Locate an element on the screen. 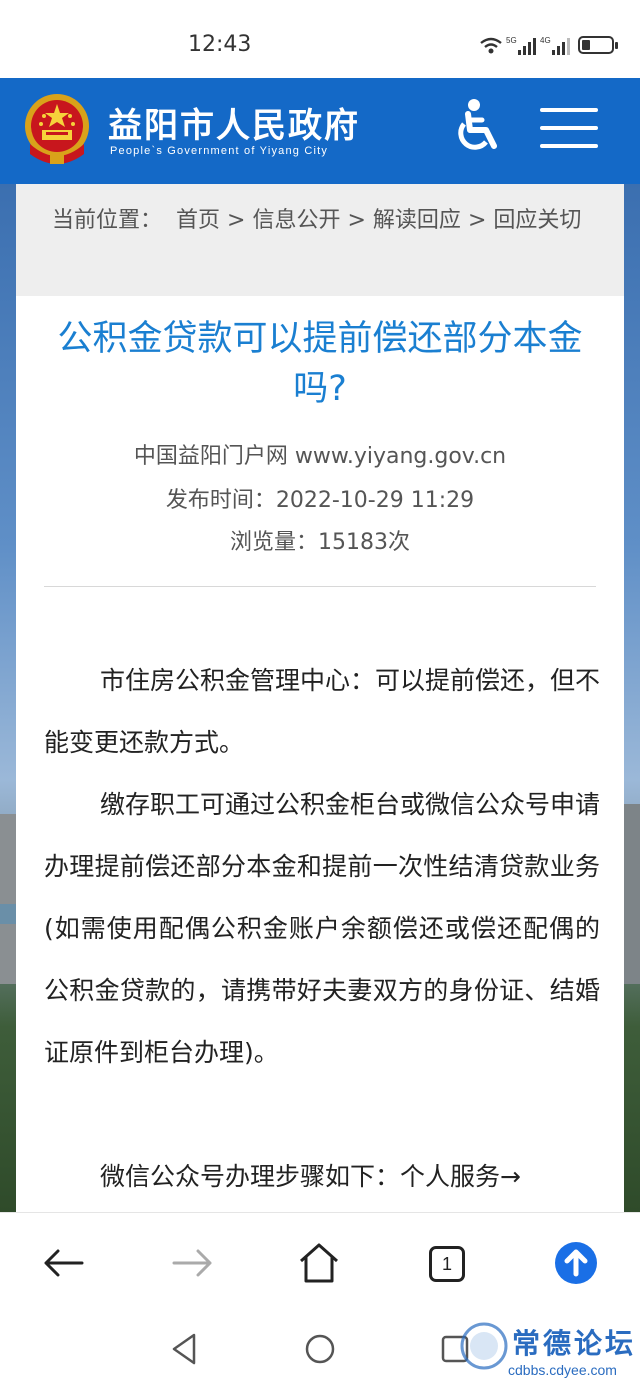 The width and height of the screenshot is (640, 1386). article-source: 中国益阳门户网 www.yiyang.gov.cn is located at coordinates (320, 456).